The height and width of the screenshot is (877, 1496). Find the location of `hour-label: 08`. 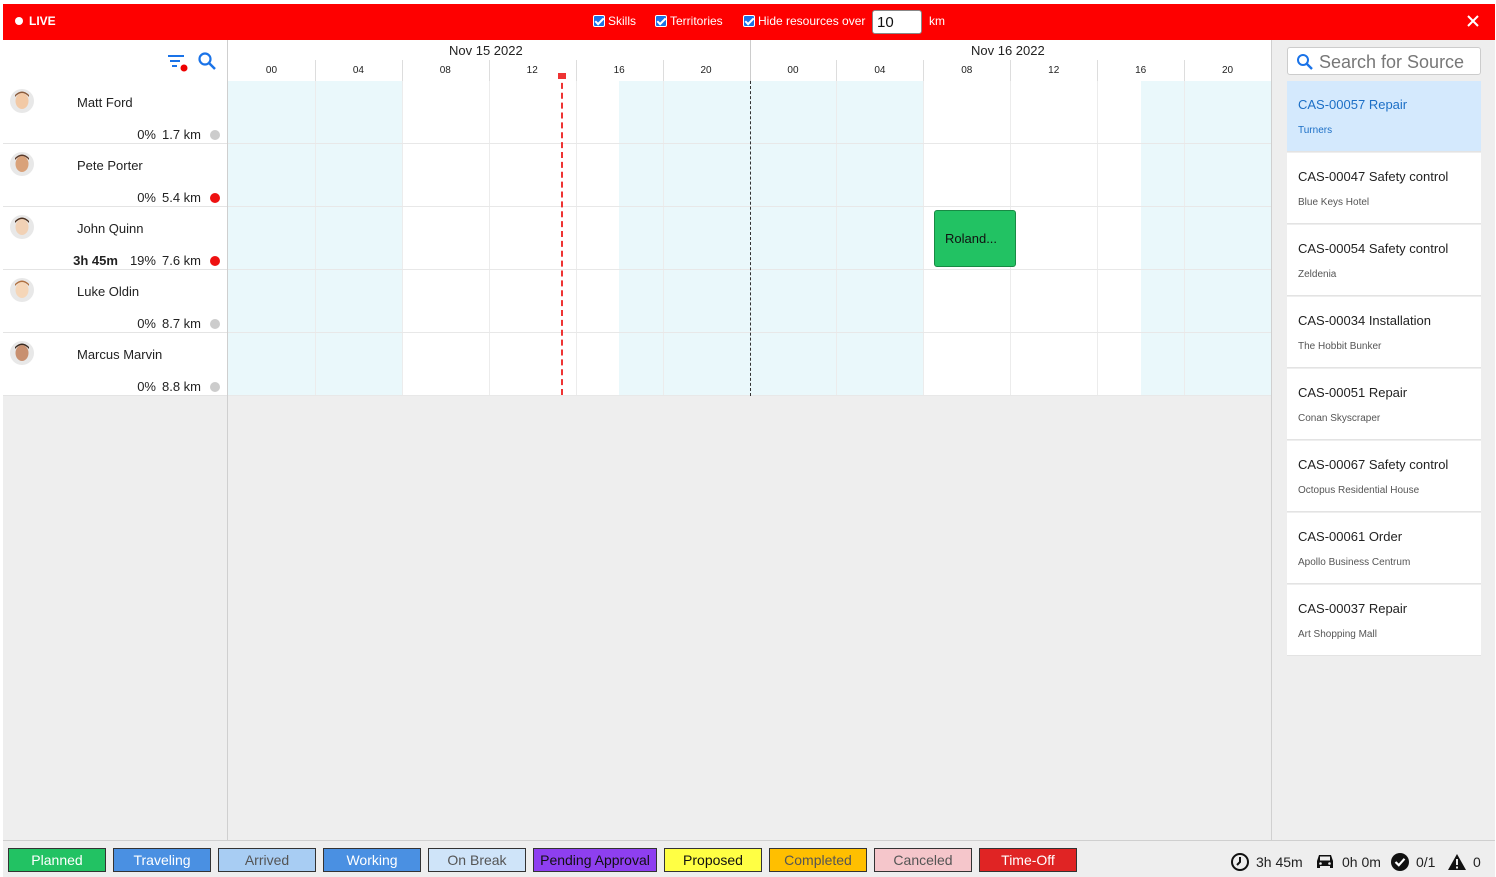

hour-label: 08 is located at coordinates (967, 70).